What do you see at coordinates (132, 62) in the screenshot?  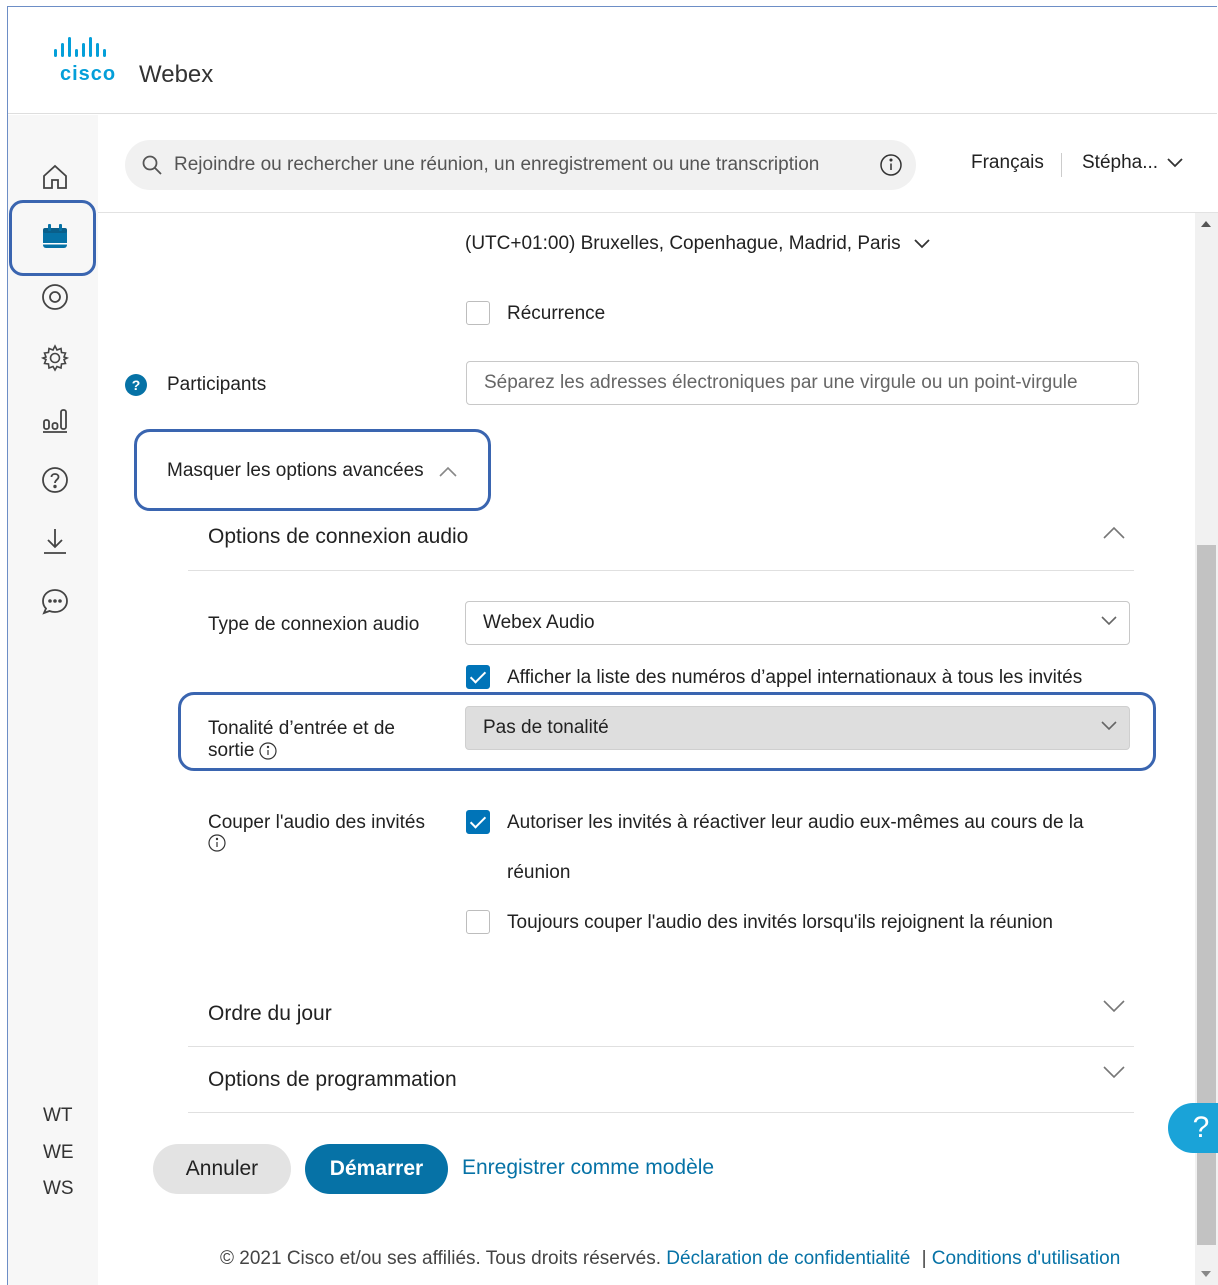 I see `cisco-webex-logo: cisco Webex` at bounding box center [132, 62].